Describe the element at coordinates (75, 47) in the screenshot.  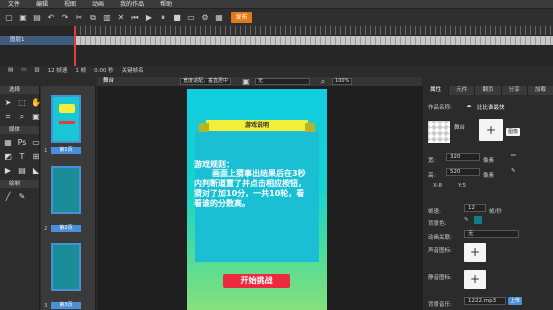
I see `playhead` at that location.